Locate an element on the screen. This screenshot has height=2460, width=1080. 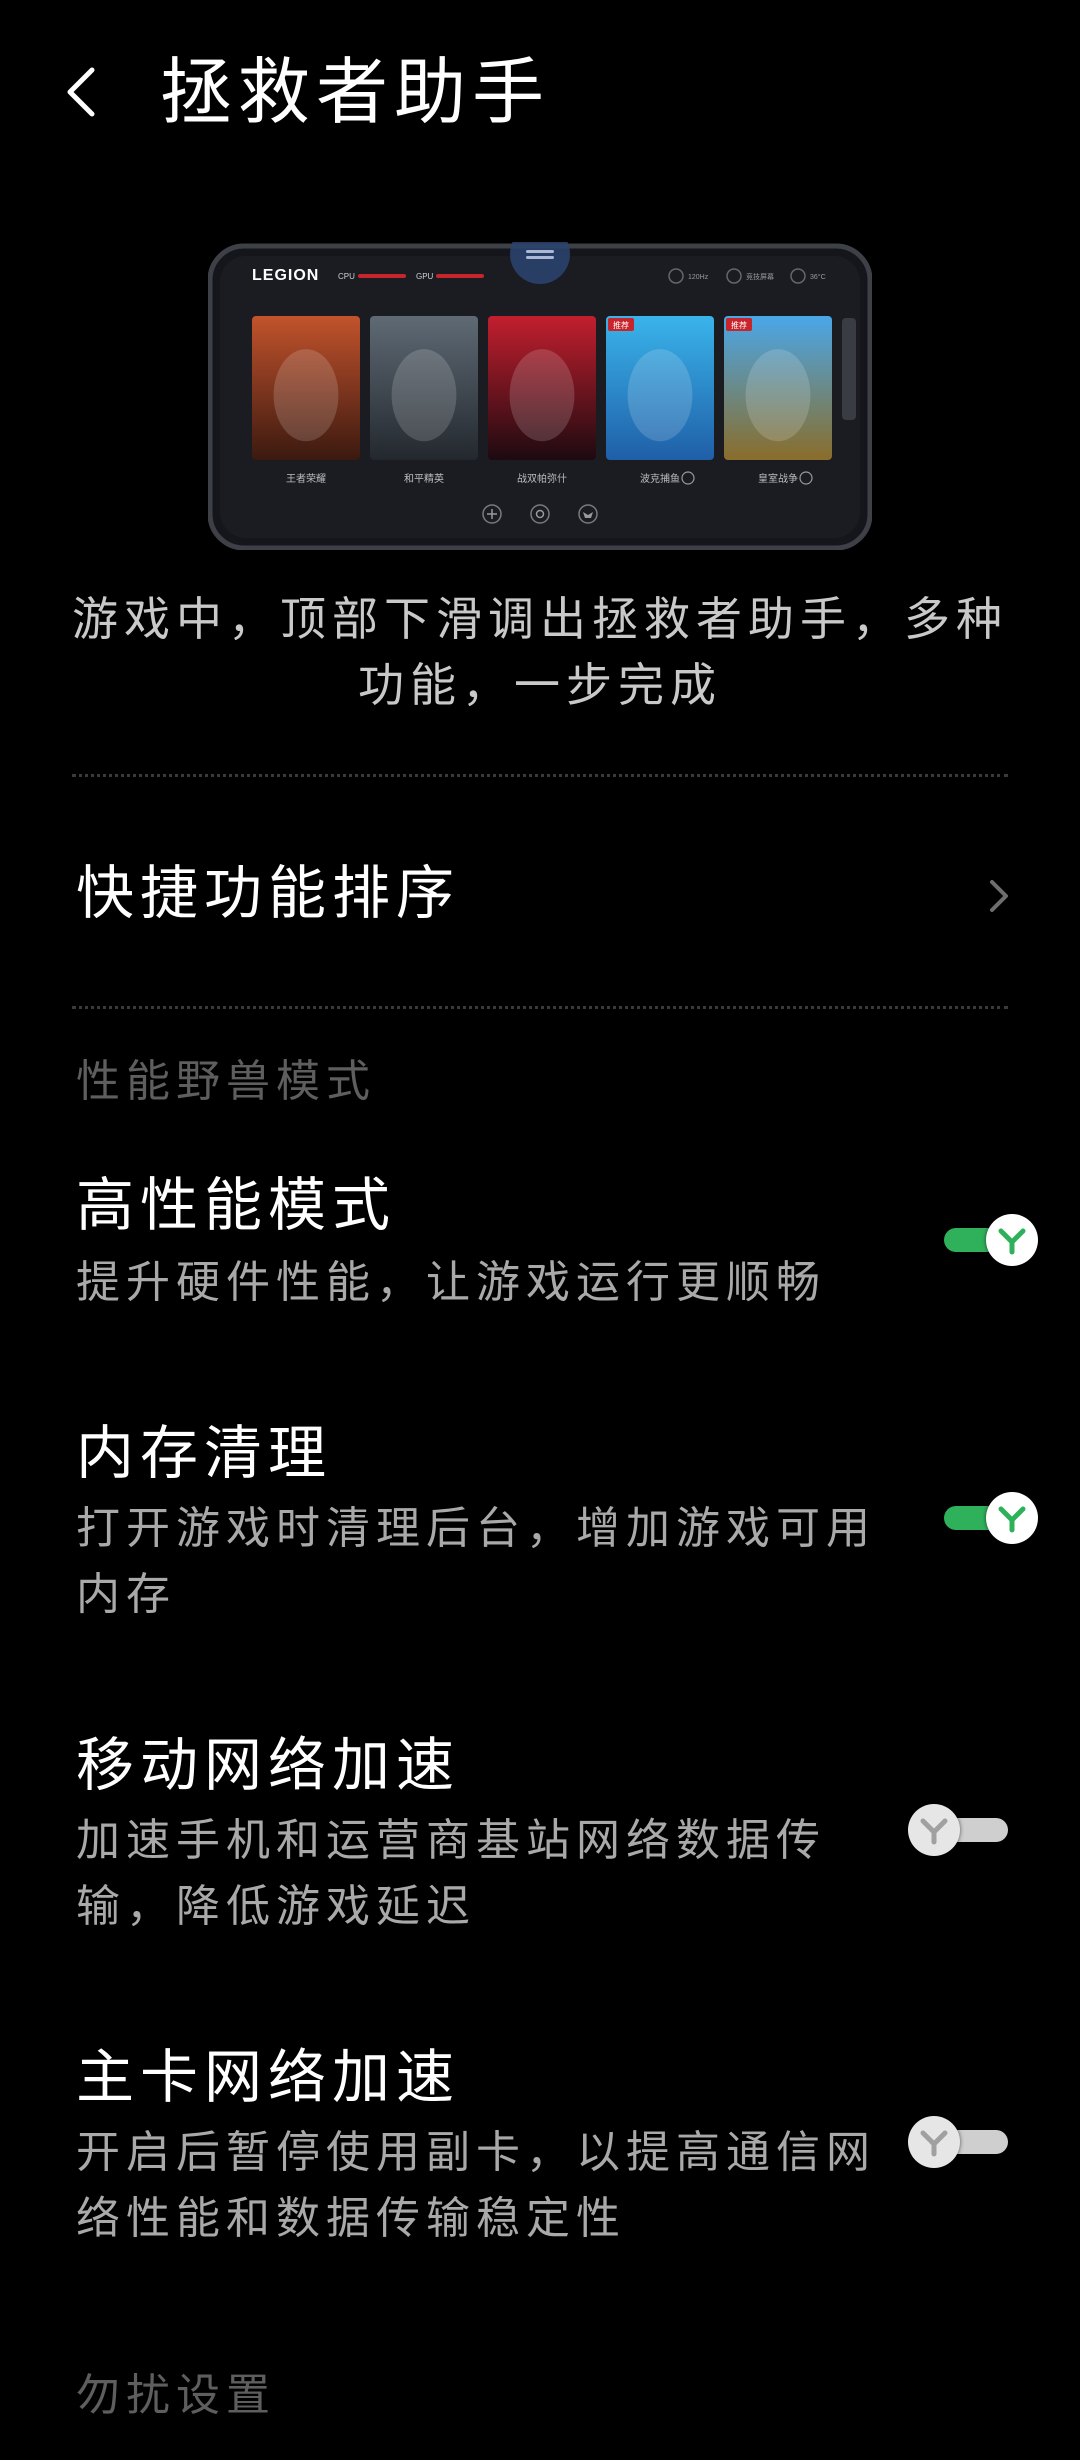
high-performance-toggle is located at coordinates (987, 1242).